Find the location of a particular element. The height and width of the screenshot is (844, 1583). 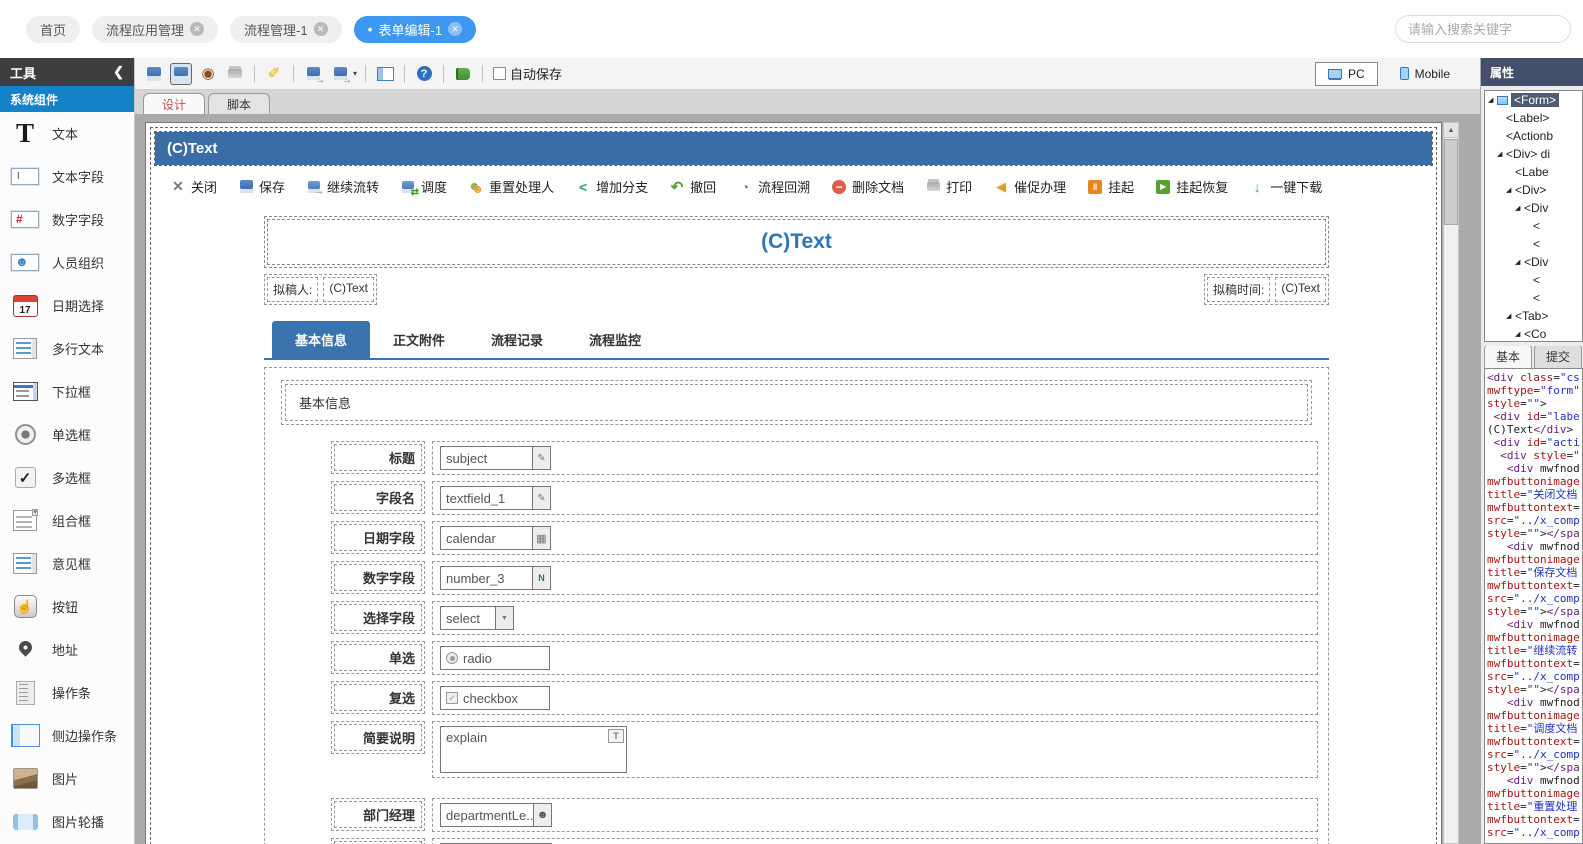

wand-icon is located at coordinates (274, 74).